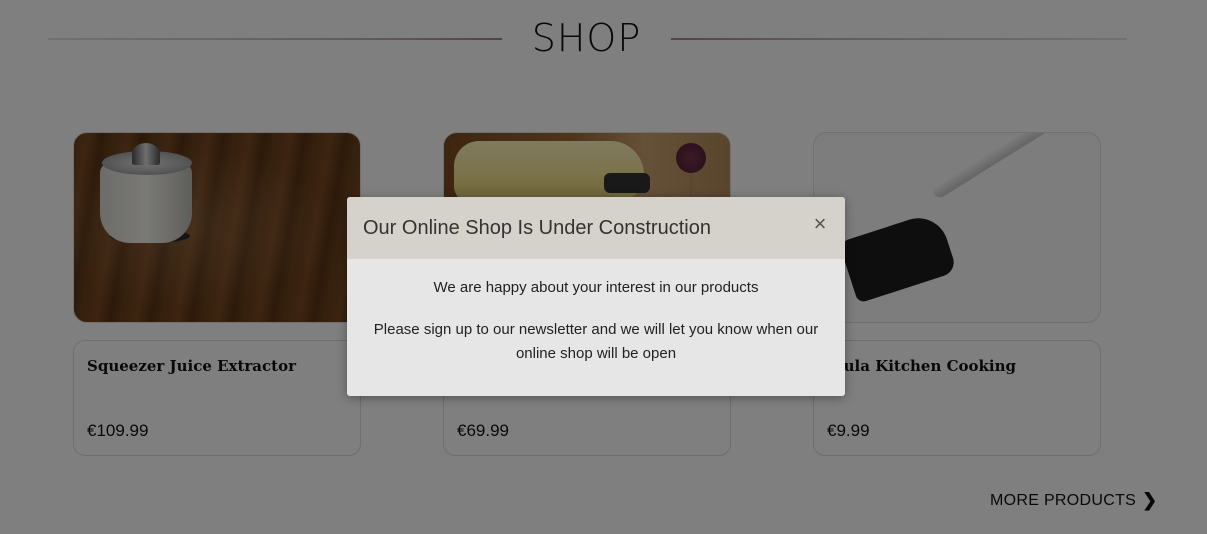 Image resolution: width=1207 pixels, height=534 pixels. I want to click on modal-header: Our Online Shop Is Under Construction ×, so click(596, 228).